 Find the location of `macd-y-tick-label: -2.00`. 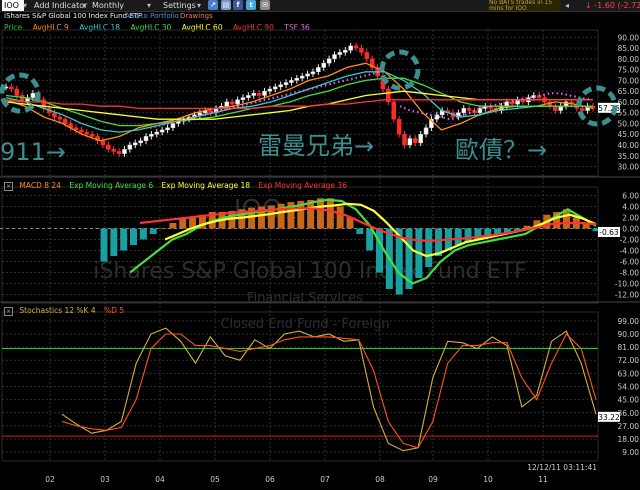

macd-y-tick-label: -2.00 is located at coordinates (630, 240).